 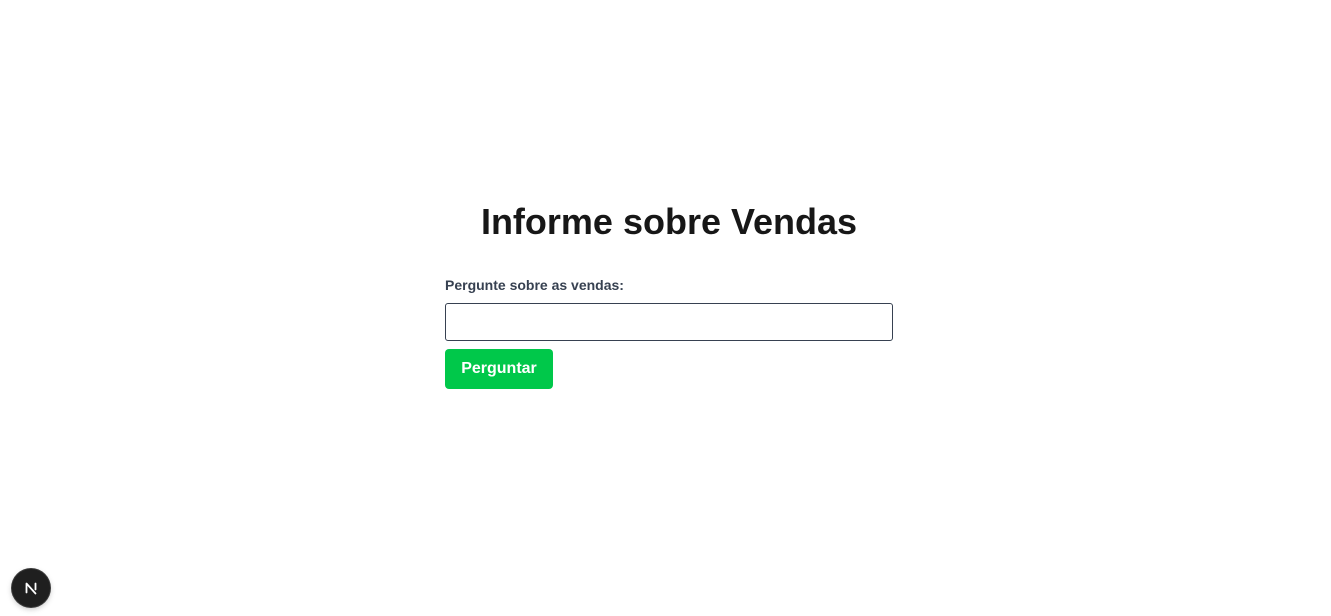 I want to click on question-input, so click(x=669, y=322).